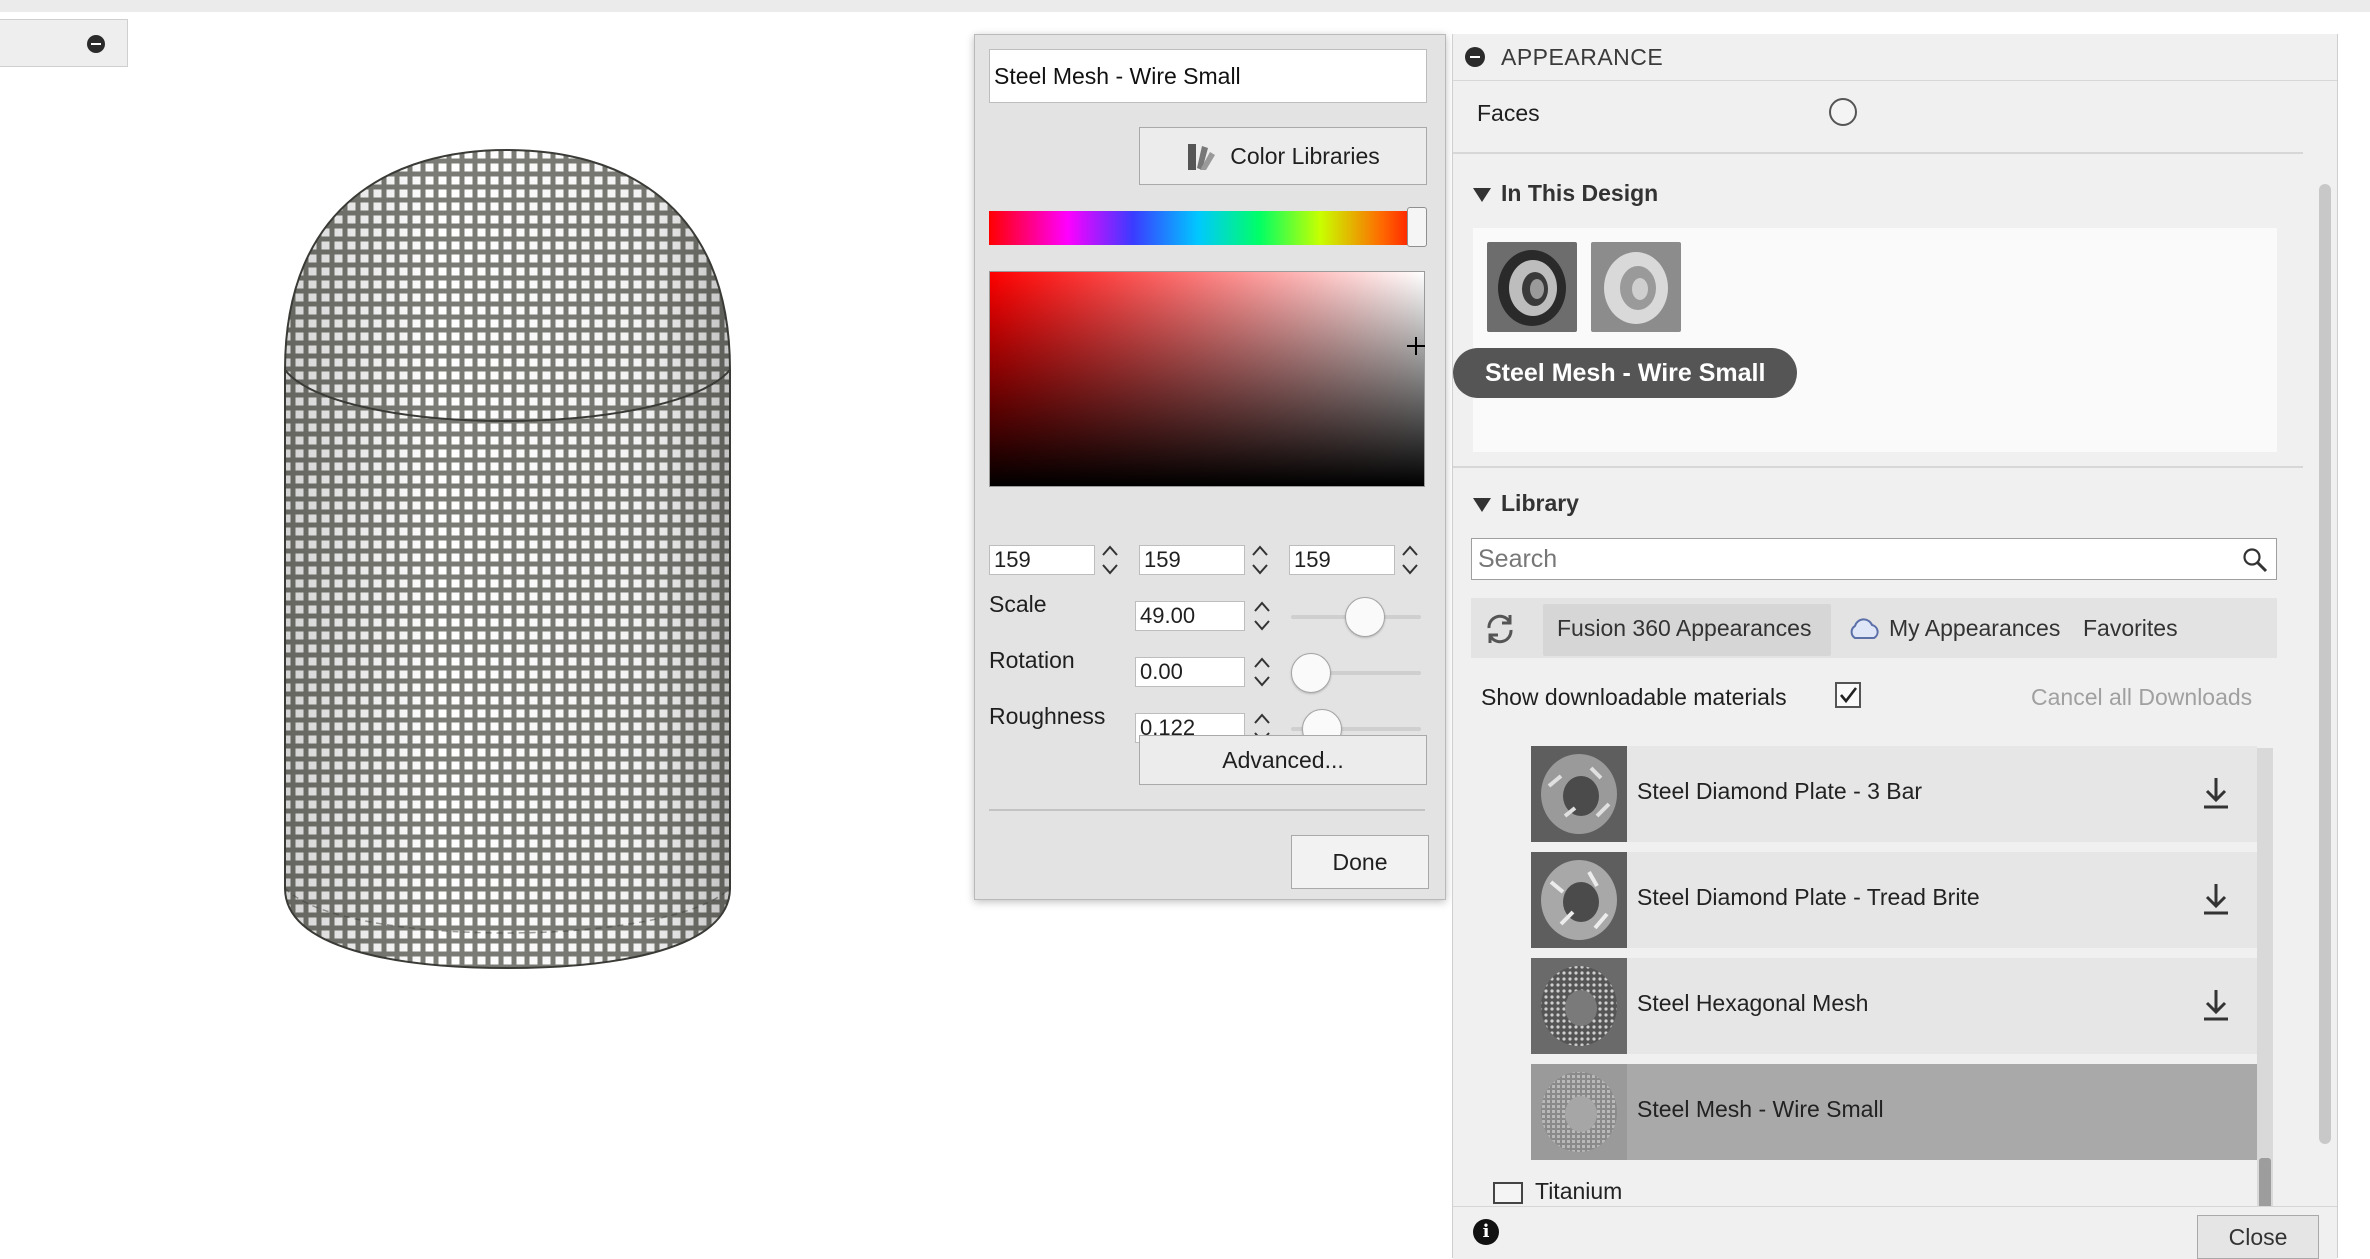  I want to click on scale-spinner-icon, so click(1262, 616).